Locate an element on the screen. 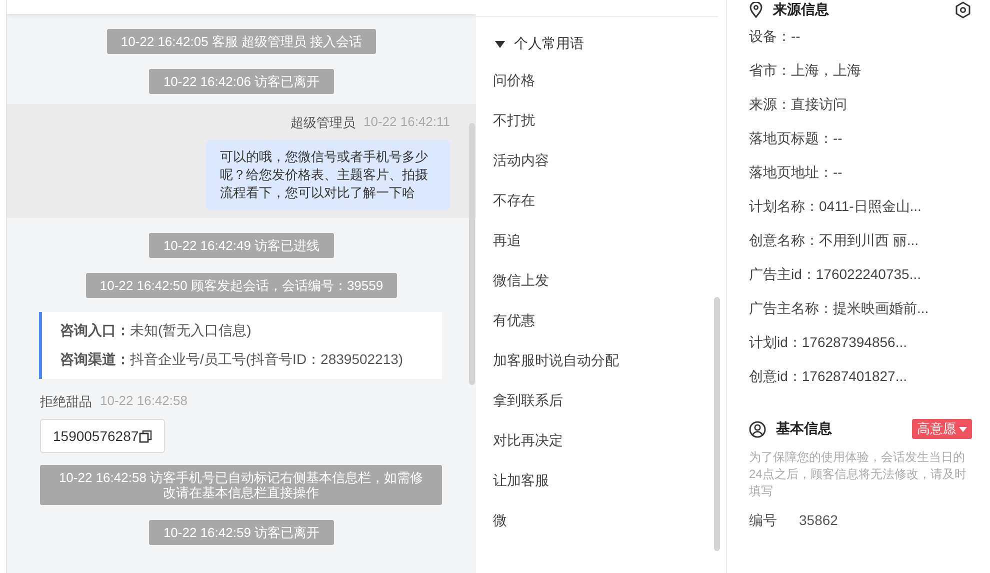 Image resolution: width=990 pixels, height=573 pixels. system-notice: 10-22 16:42:49 访客已进线 is located at coordinates (241, 245).